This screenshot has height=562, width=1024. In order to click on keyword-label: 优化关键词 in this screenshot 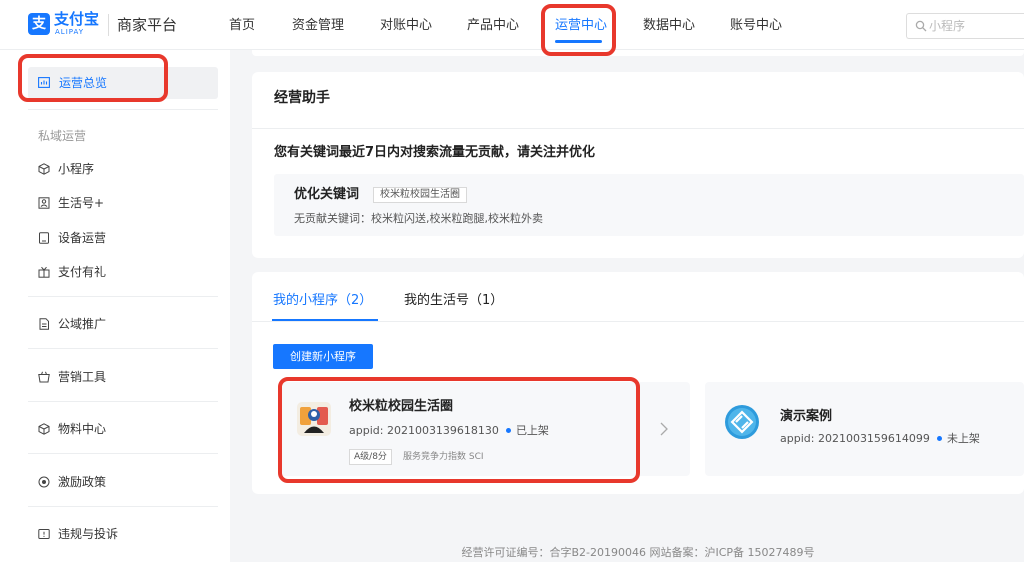, I will do `click(327, 194)`.